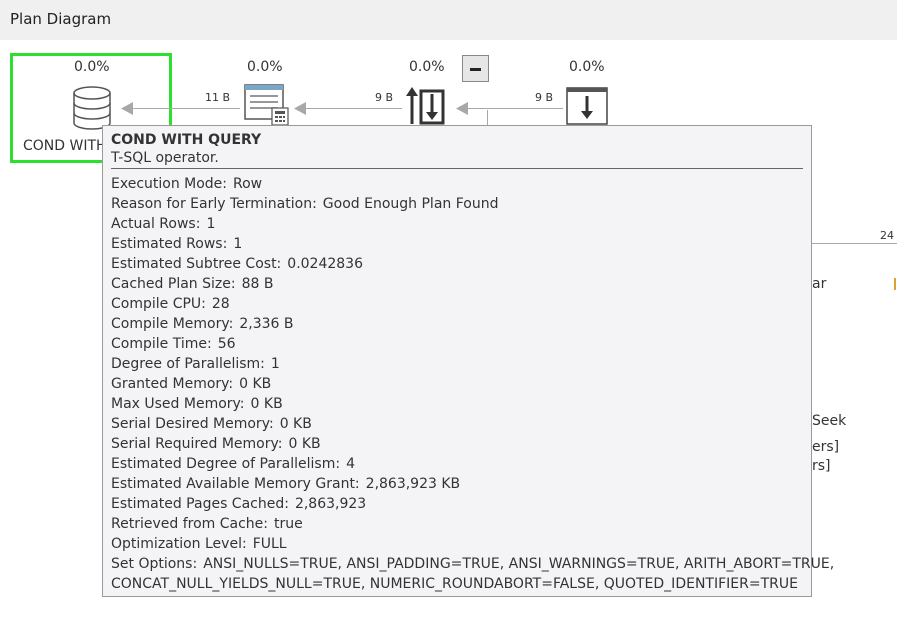 The image size is (897, 631). Describe the element at coordinates (457, 364) in the screenshot. I see `tooltip-property-row: Degree of Parallelism: 1` at that location.